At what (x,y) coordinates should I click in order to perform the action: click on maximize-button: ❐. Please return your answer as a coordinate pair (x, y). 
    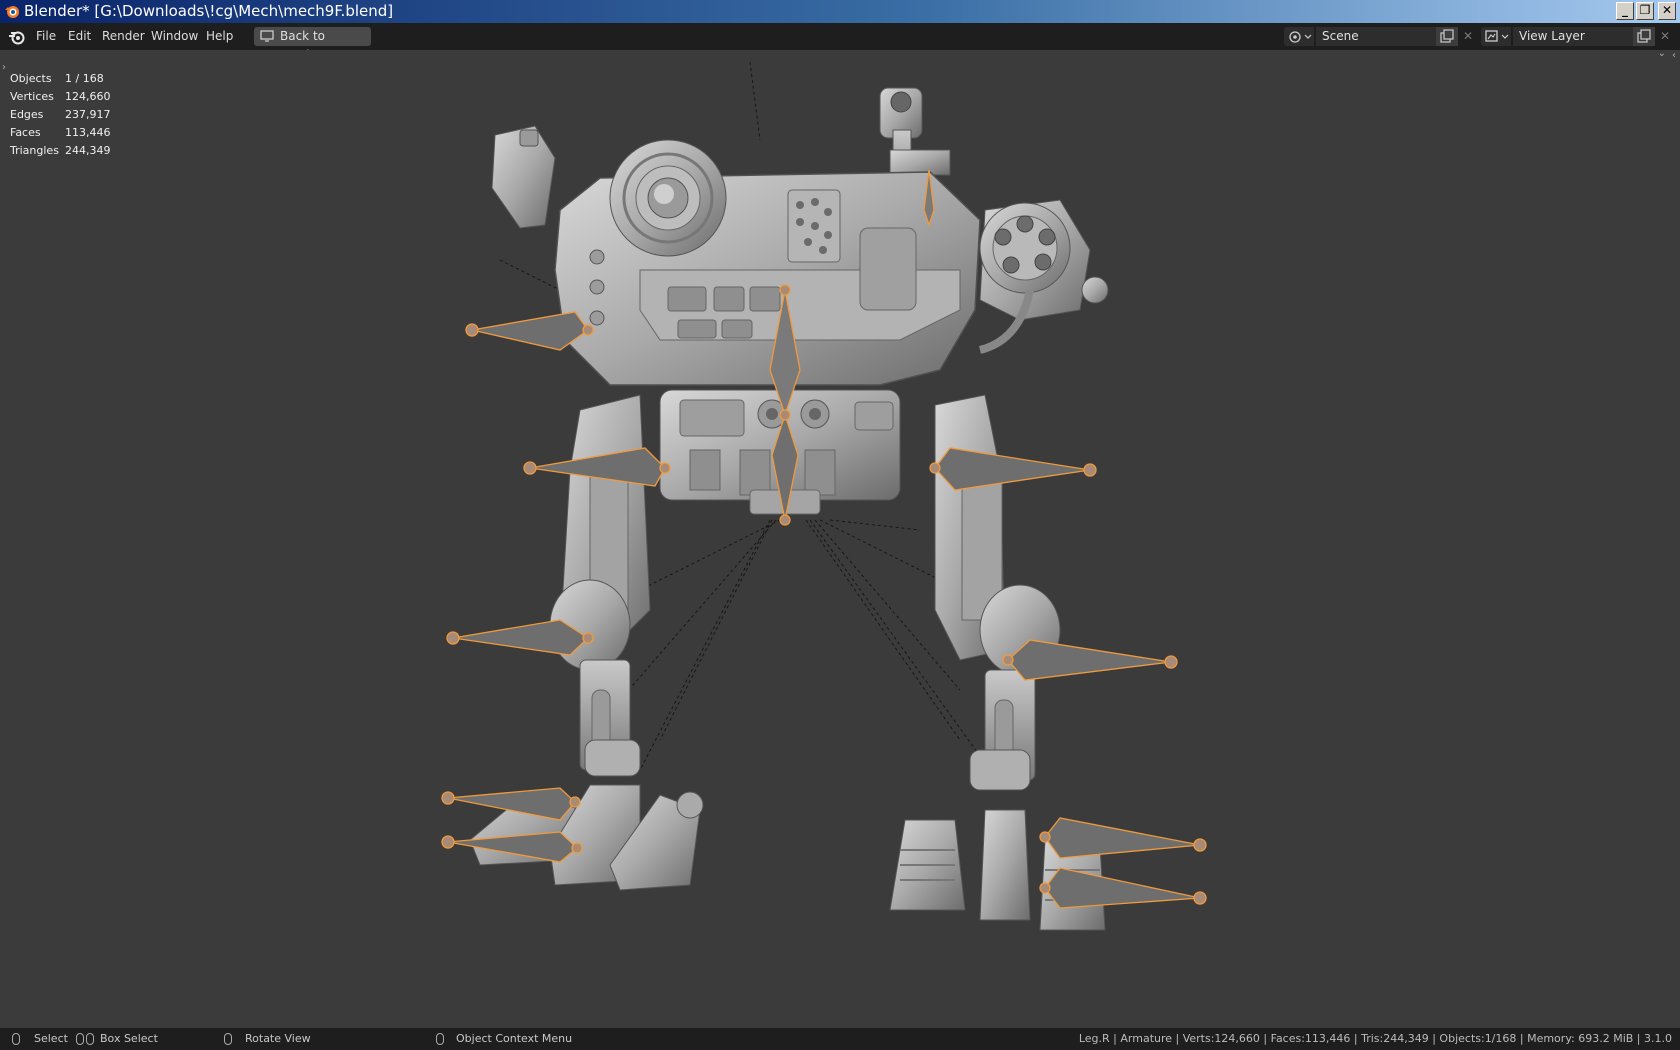
    Looking at the image, I should click on (1645, 11).